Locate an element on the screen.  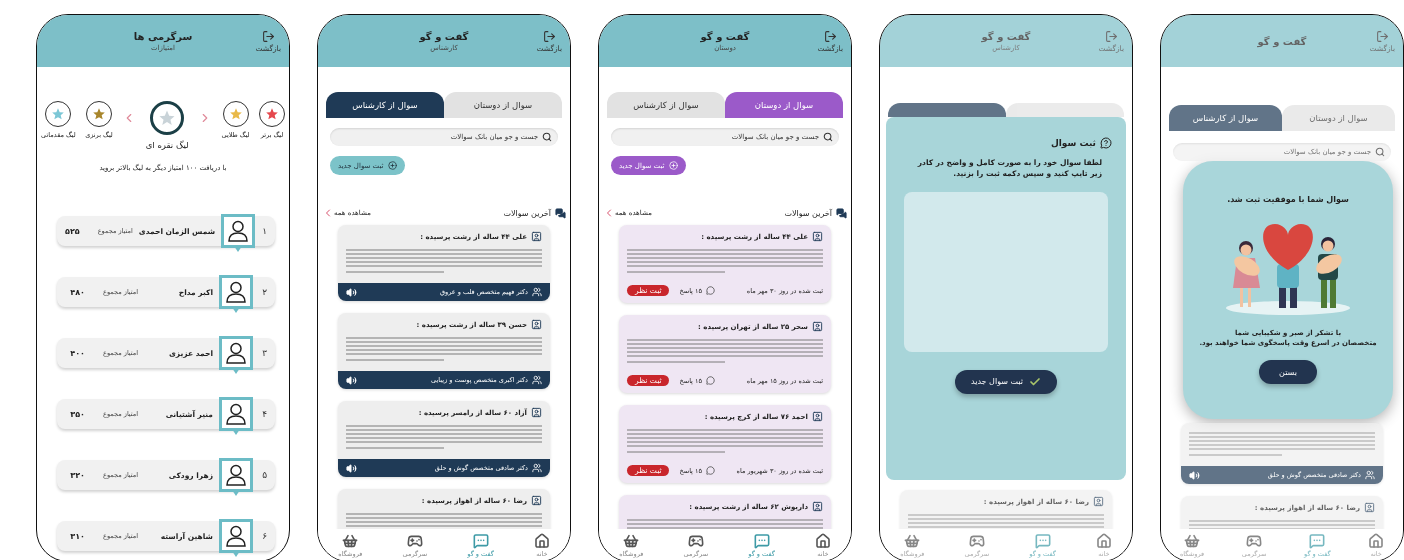
score-value: ۴۸۰ is located at coordinates (77, 292).